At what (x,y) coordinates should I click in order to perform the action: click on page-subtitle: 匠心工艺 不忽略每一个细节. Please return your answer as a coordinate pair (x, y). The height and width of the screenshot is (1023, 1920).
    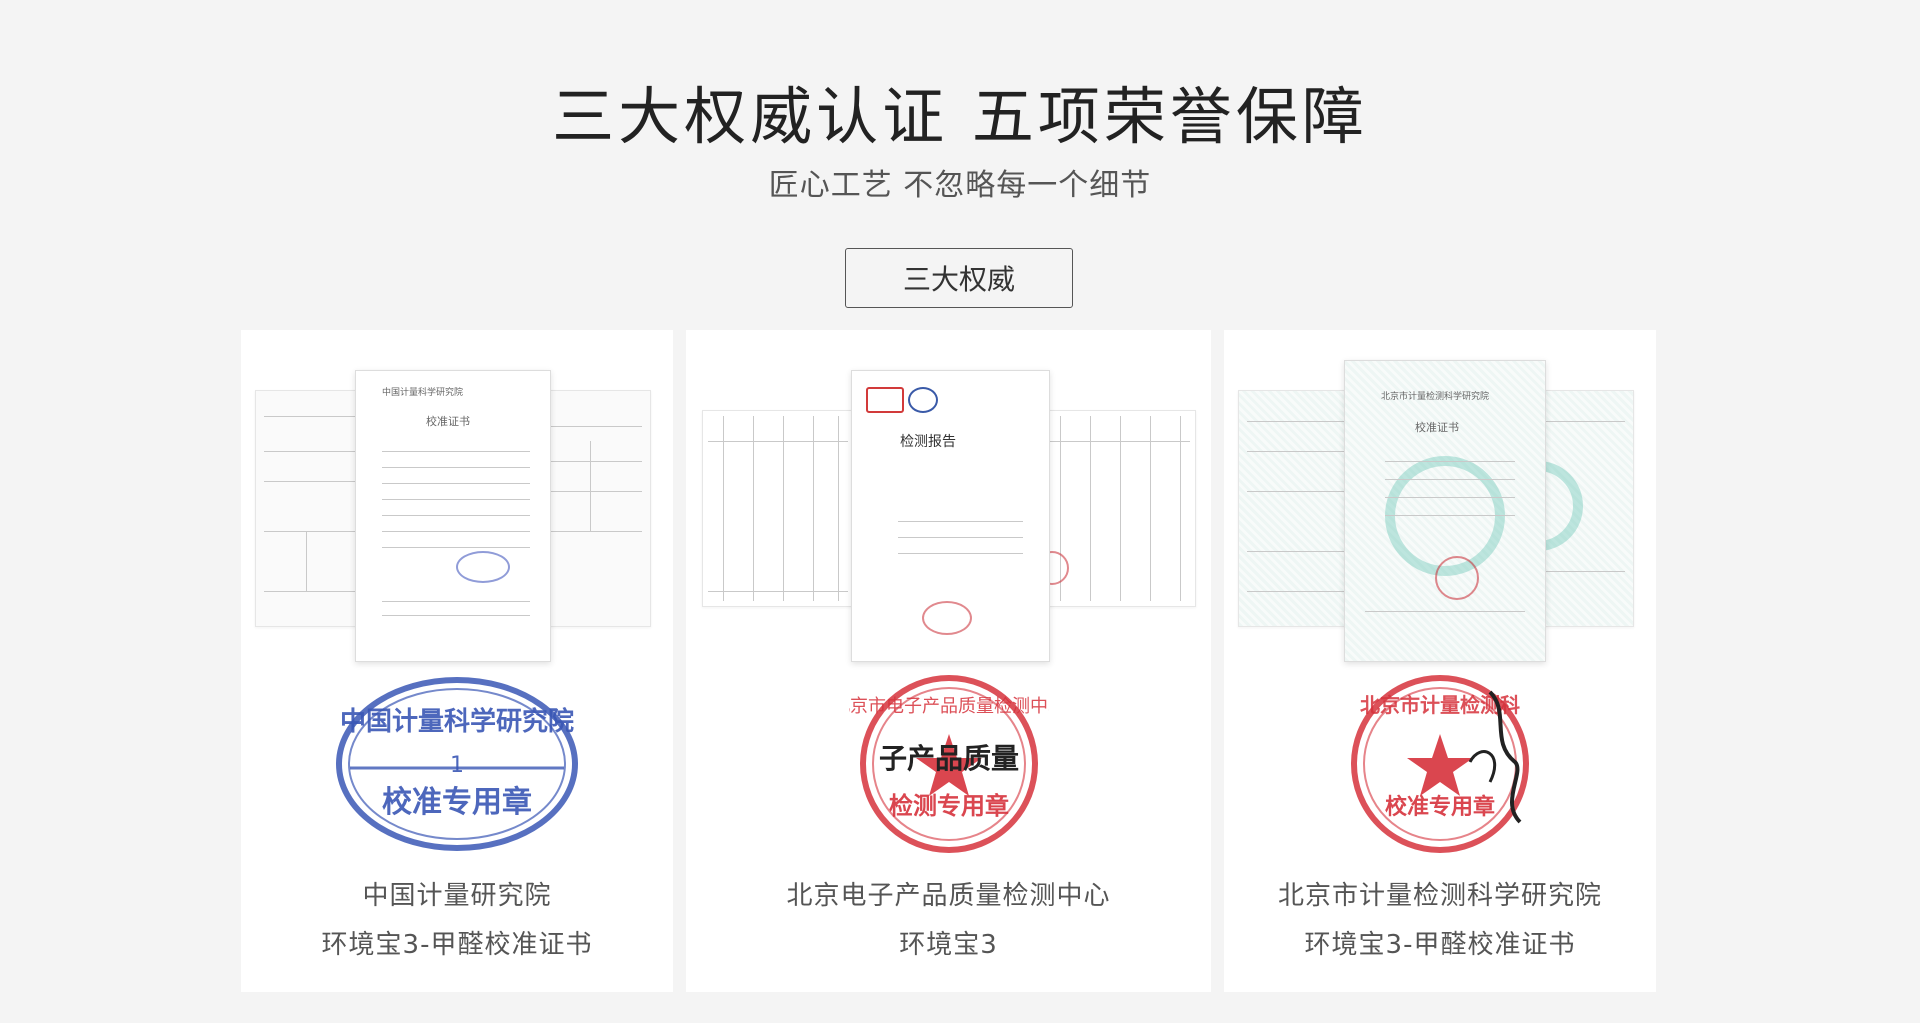
    Looking at the image, I should click on (960, 185).